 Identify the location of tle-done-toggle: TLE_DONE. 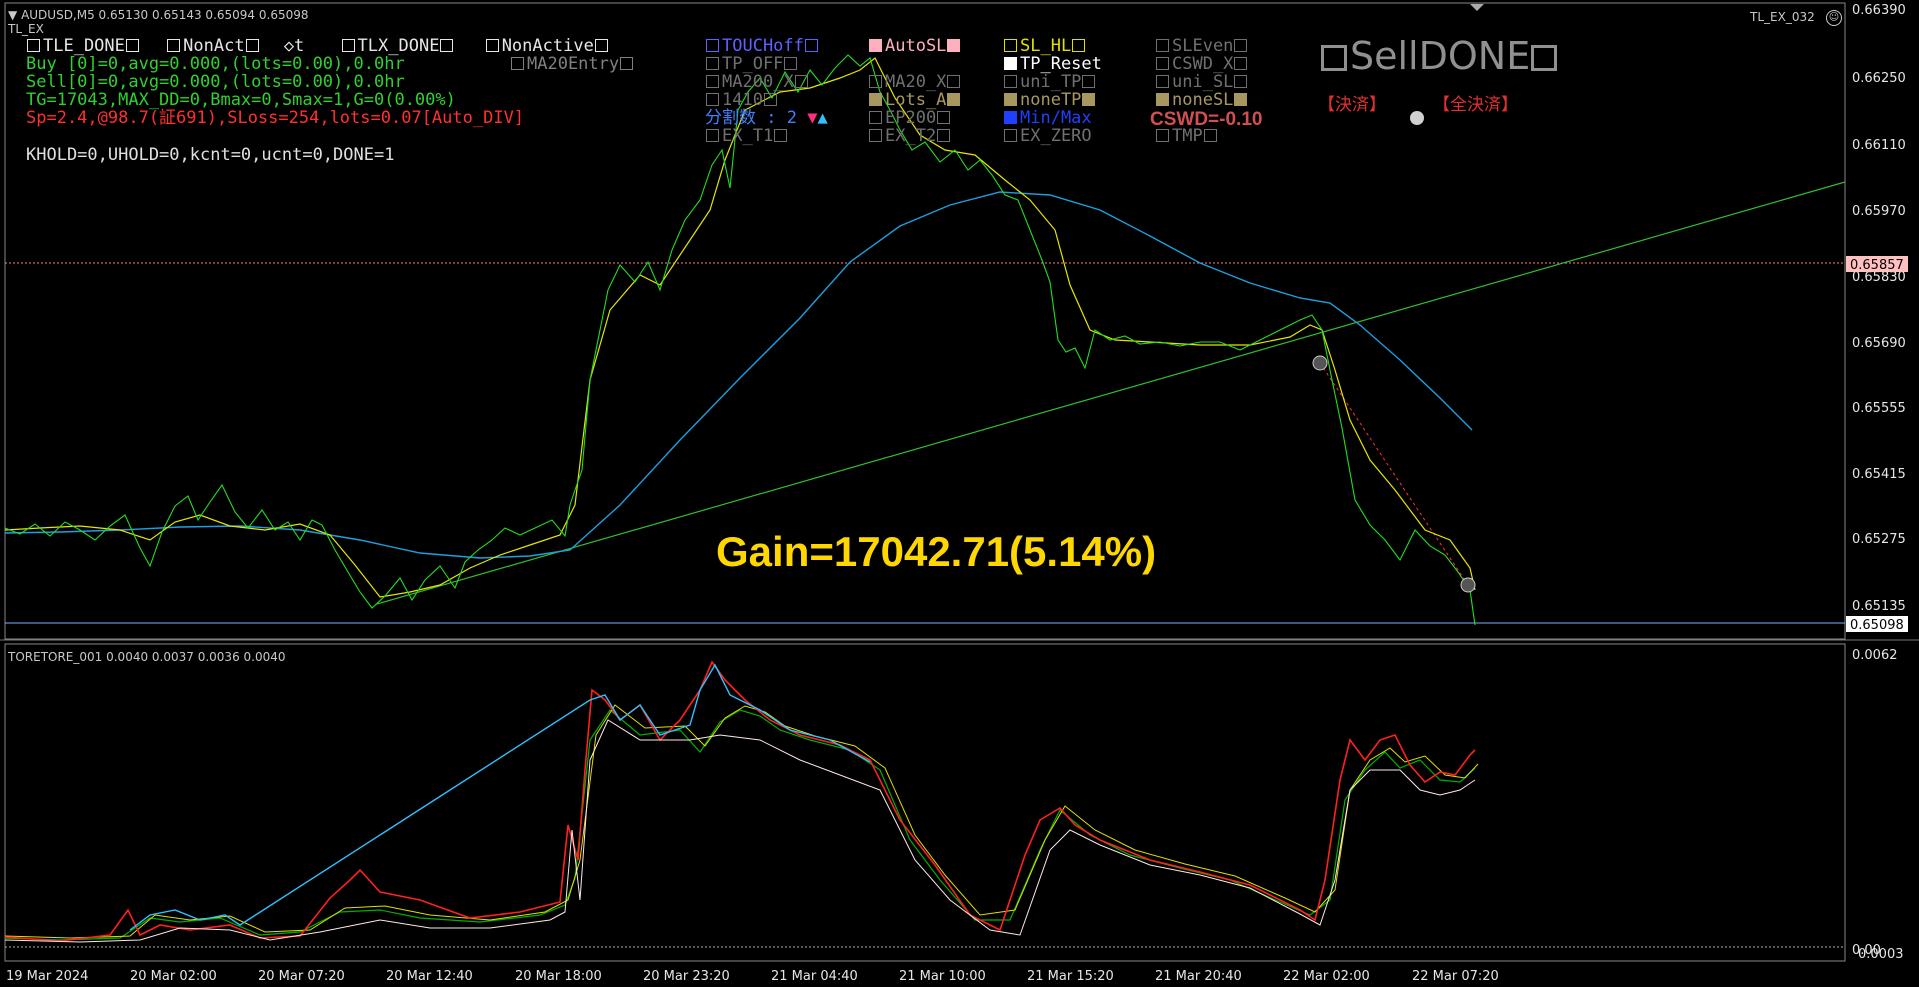
(84, 46).